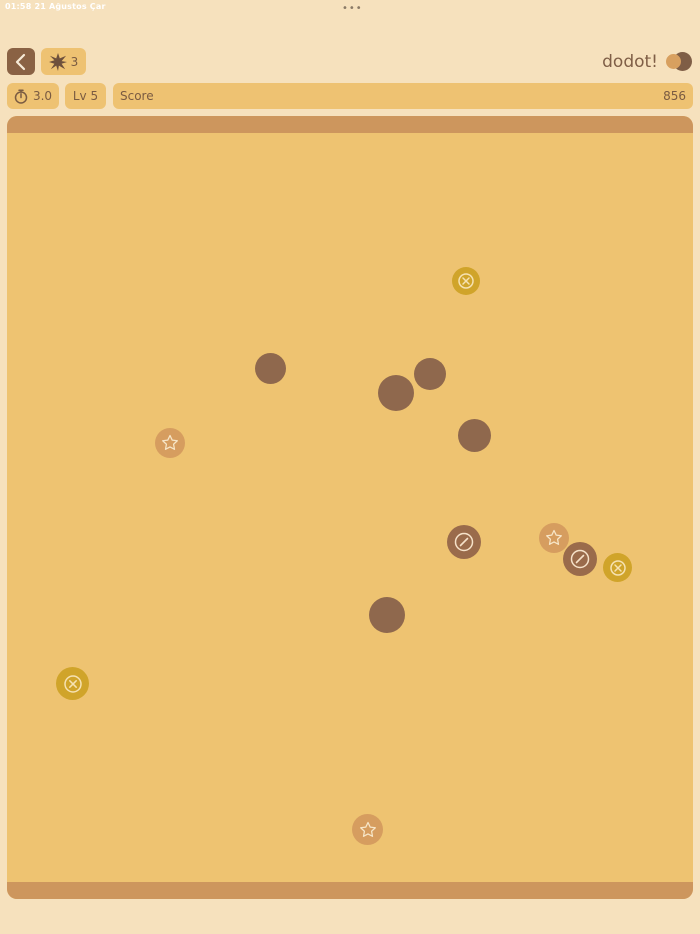 The height and width of the screenshot is (934, 700). Describe the element at coordinates (21, 96) in the screenshot. I see `stopwatch-icon` at that location.